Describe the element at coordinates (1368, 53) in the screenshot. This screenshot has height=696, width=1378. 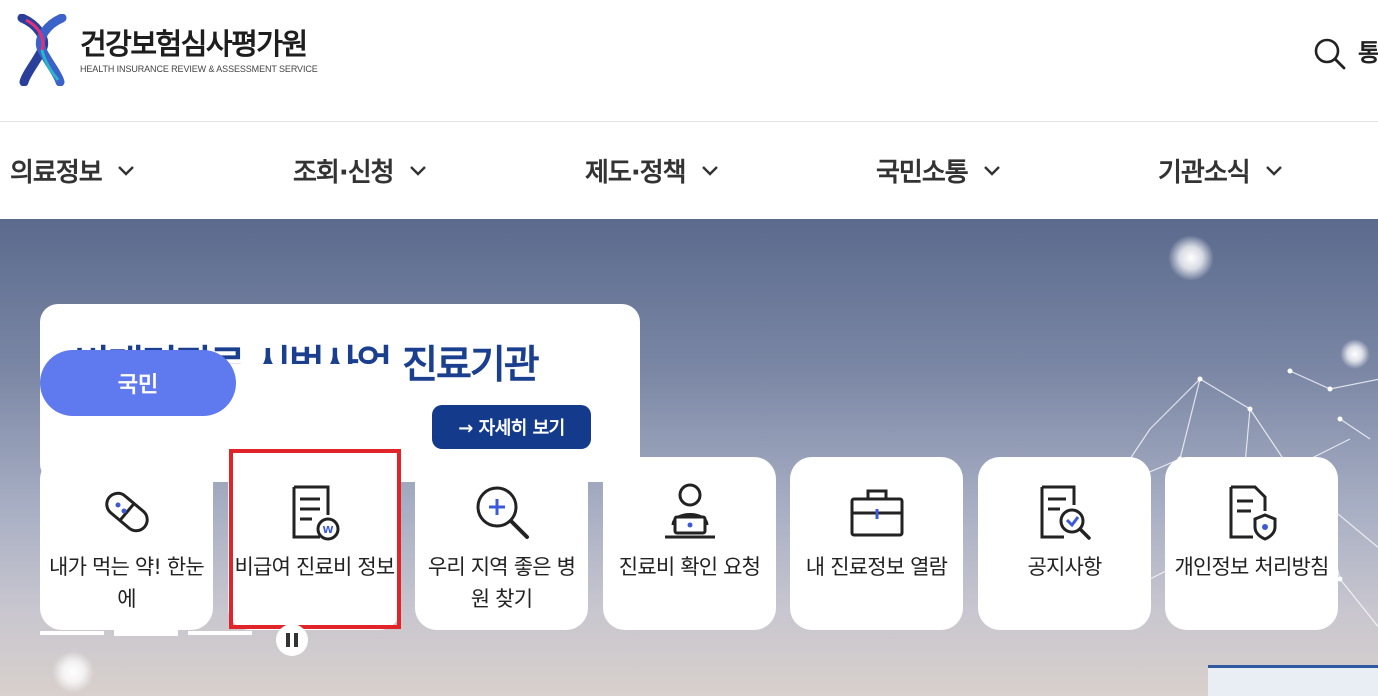
I see `search-label: 통` at that location.